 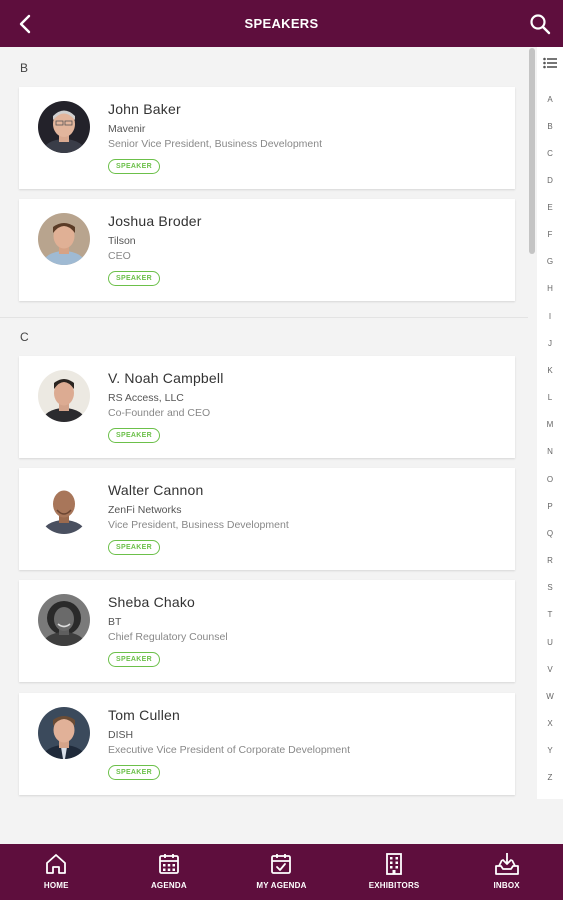 I want to click on tab-agenda: AGENDA, so click(x=169, y=872).